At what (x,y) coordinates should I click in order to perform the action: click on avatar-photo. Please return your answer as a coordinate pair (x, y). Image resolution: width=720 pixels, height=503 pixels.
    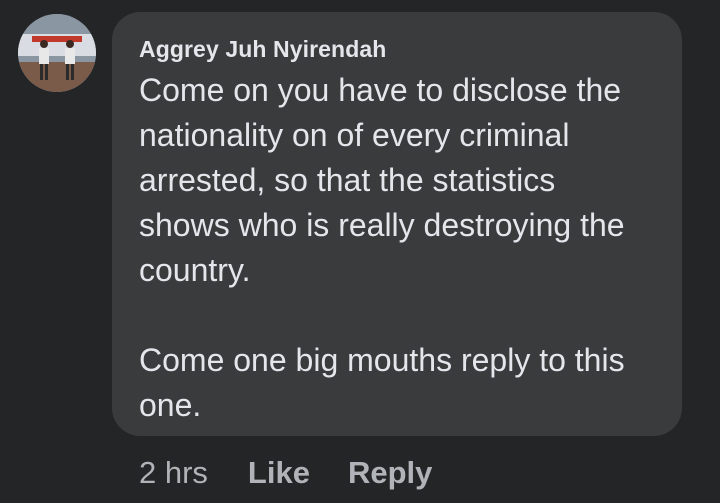
    Looking at the image, I should click on (57, 53).